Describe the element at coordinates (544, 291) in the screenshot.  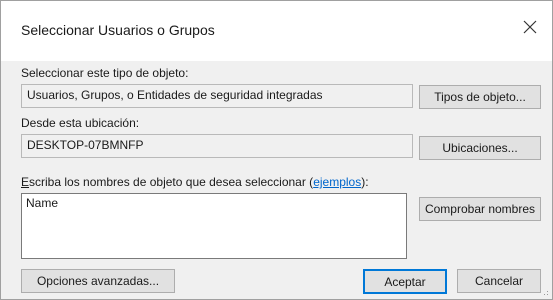
I see `resize-grip-icon` at that location.